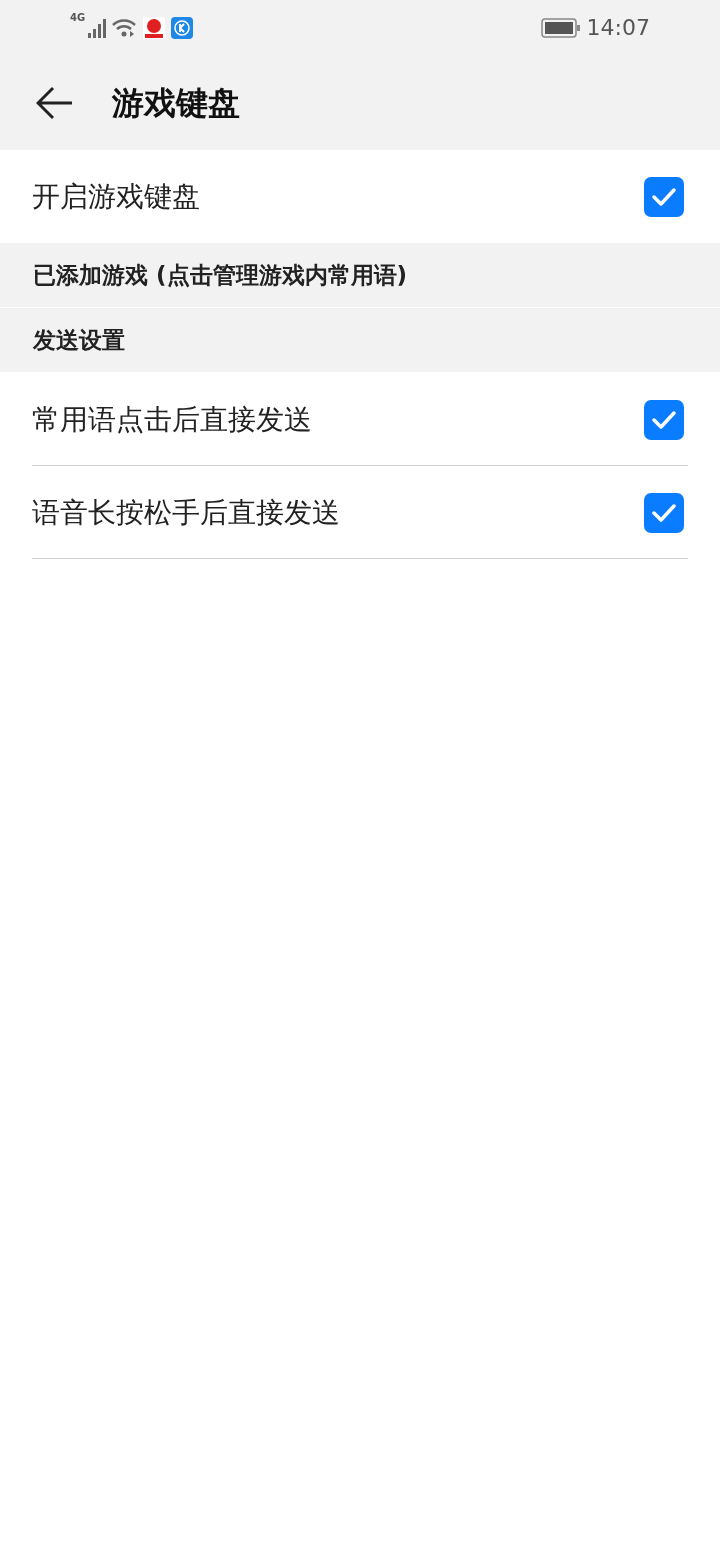 The width and height of the screenshot is (720, 1560). Describe the element at coordinates (220, 275) in the screenshot. I see `section-header: 已添加游戏 (点击管理游戏内常用语)` at that location.